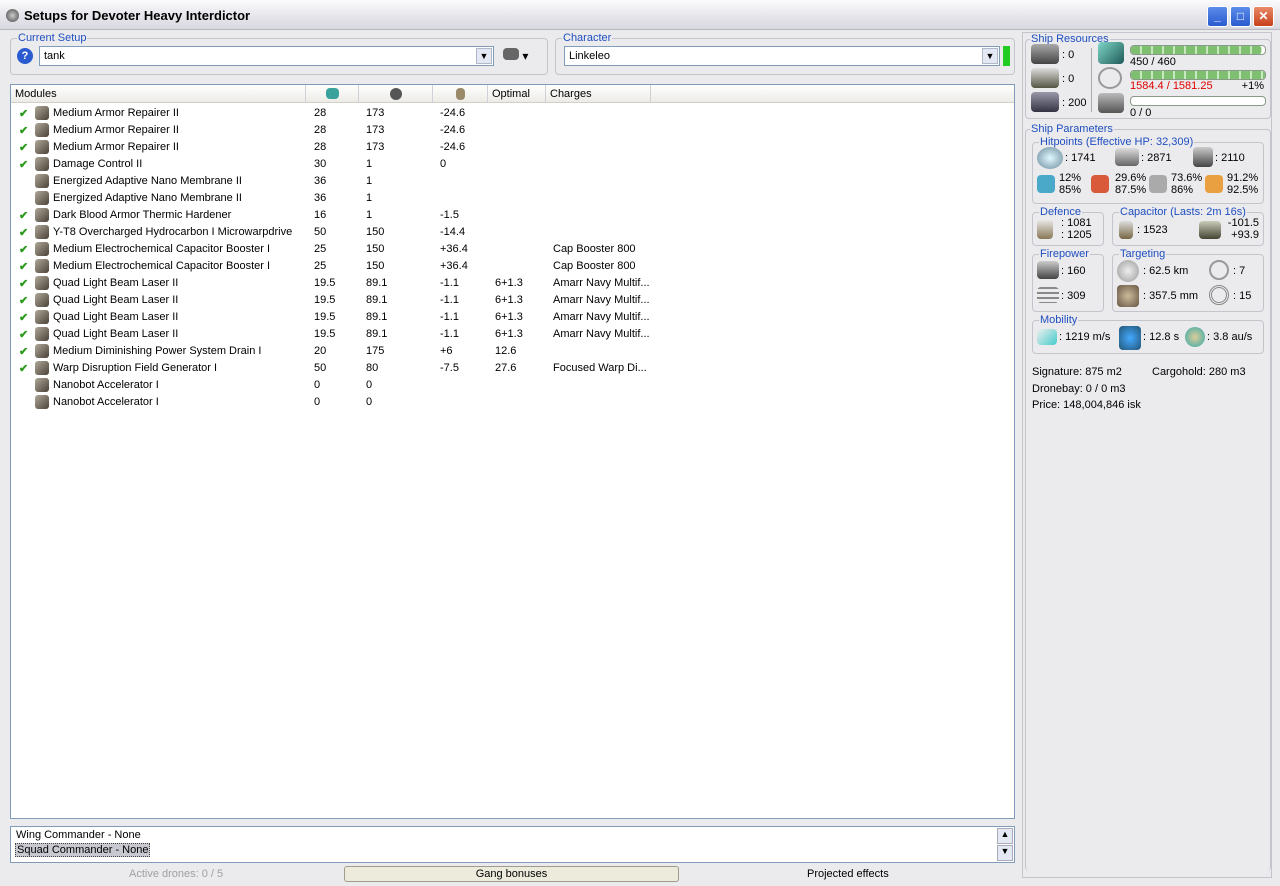 This screenshot has width=1280, height=886. Describe the element at coordinates (52, 38) in the screenshot. I see `current-setup-label: Current Setup` at that location.